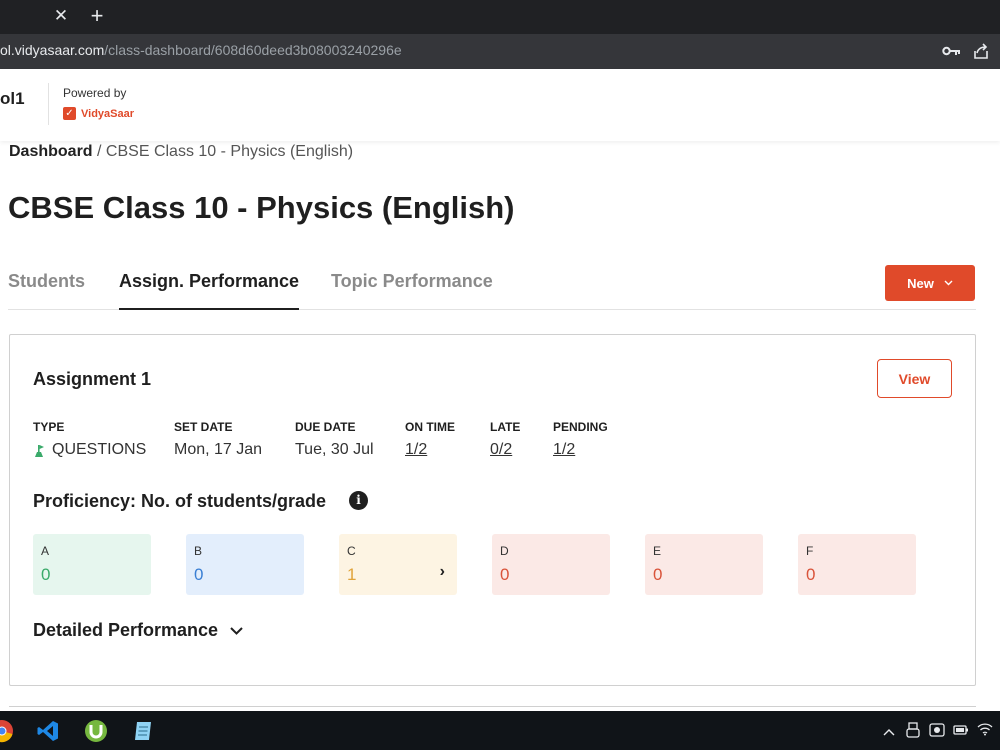 This screenshot has height=750, width=1000. I want to click on pending-link: 1/2, so click(564, 450).